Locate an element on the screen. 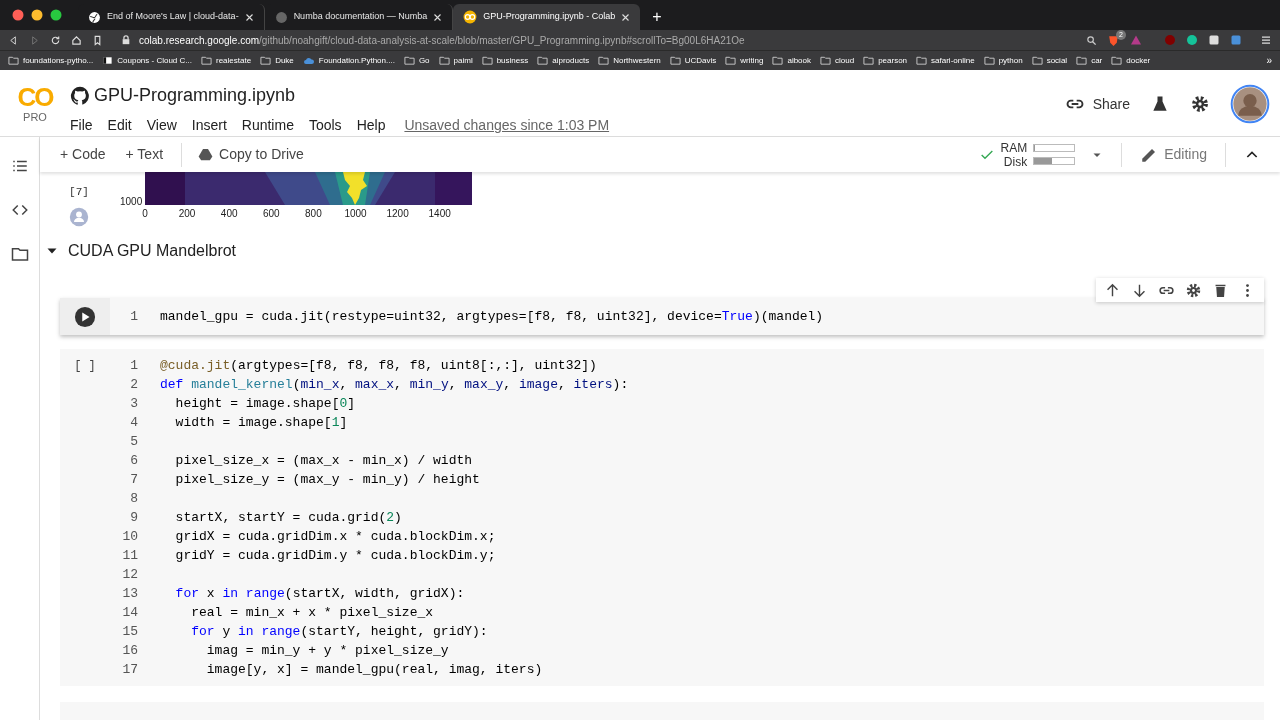 The image size is (1280, 720). url-text: colab.research.google.com/github/noahgift/cloud-data-analysis-at-scale/blob/master/GPU_Programming.ipynb#scrollTo=Bg00L6HA21Oe is located at coordinates (442, 40).